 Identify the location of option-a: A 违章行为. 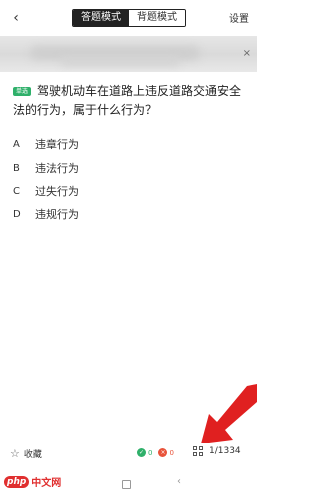
(46, 144).